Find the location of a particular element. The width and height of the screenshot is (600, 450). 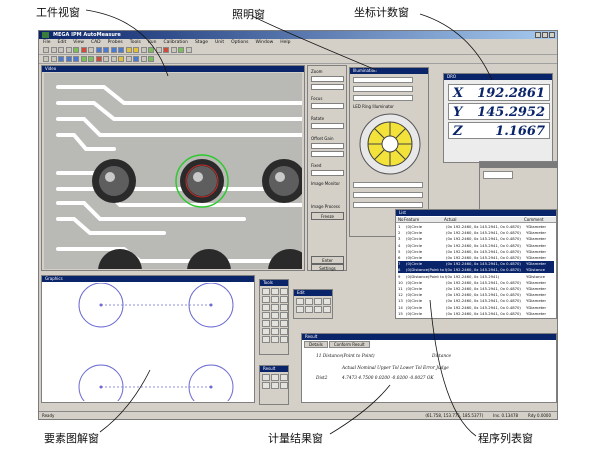

fixed-select is located at coordinates (327, 173).